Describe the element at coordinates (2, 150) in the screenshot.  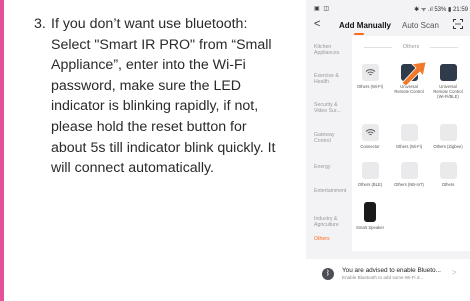
I see `left-accent-bar` at that location.